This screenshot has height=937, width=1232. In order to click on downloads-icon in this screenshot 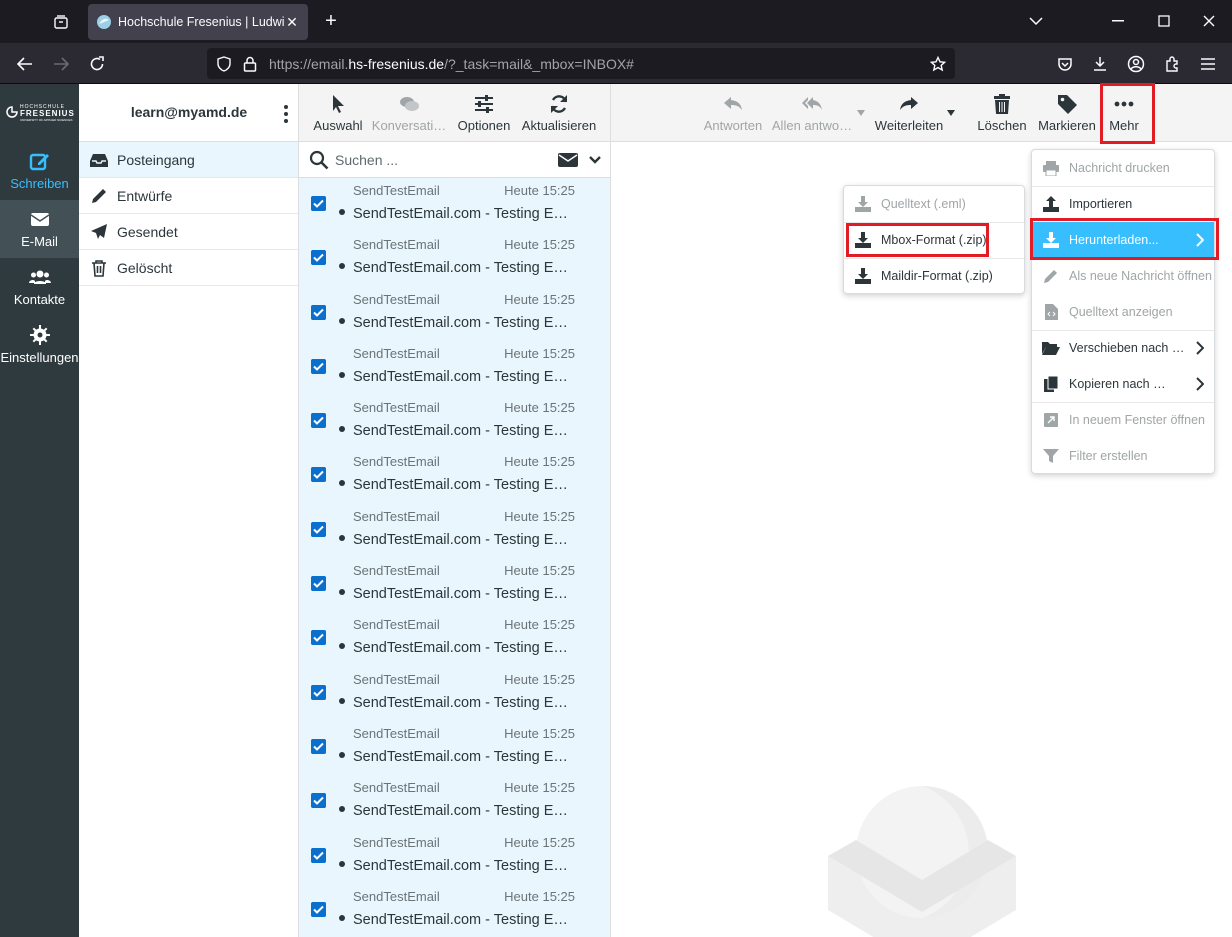, I will do `click(1100, 64)`.